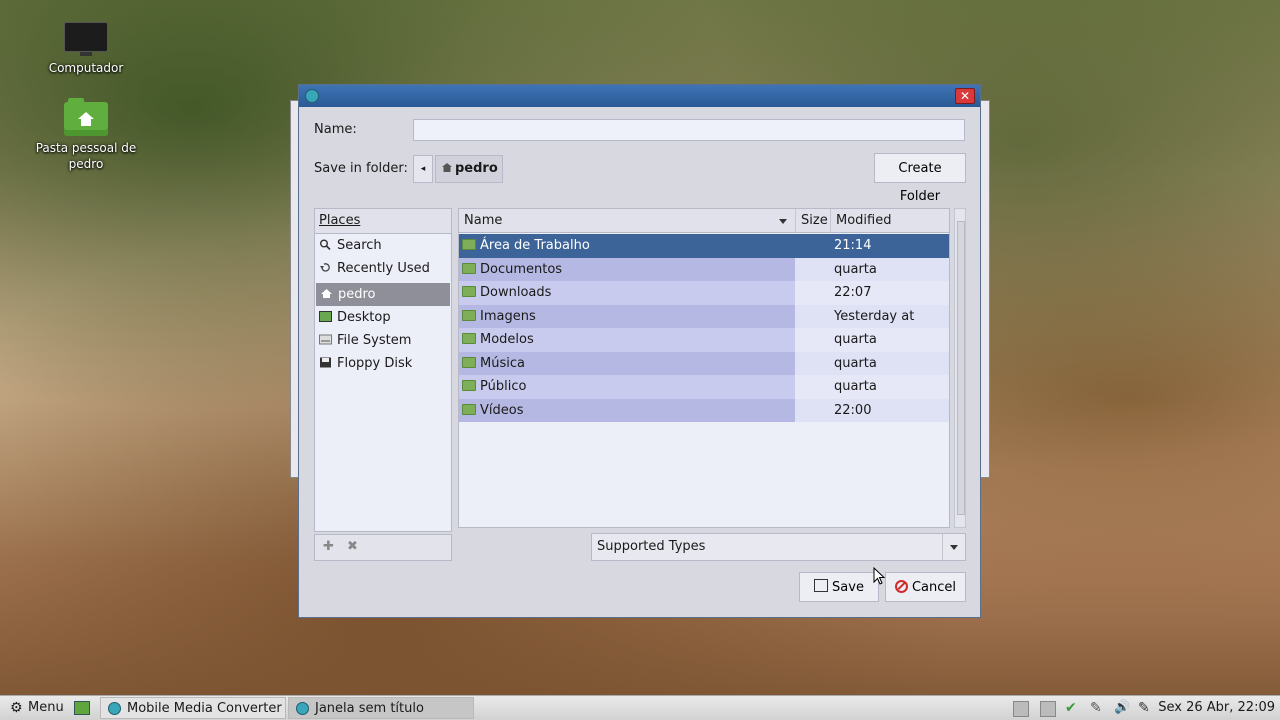 This screenshot has width=1280, height=720. I want to click on clock: Sex 26 Abr, 22:09, so click(1216, 707).